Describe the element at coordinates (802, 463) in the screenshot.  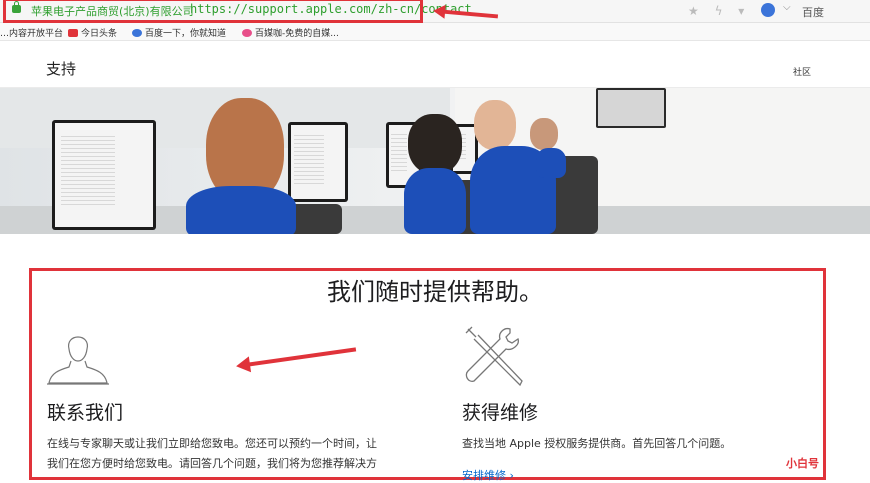
I see `watermark: 小白号` at that location.